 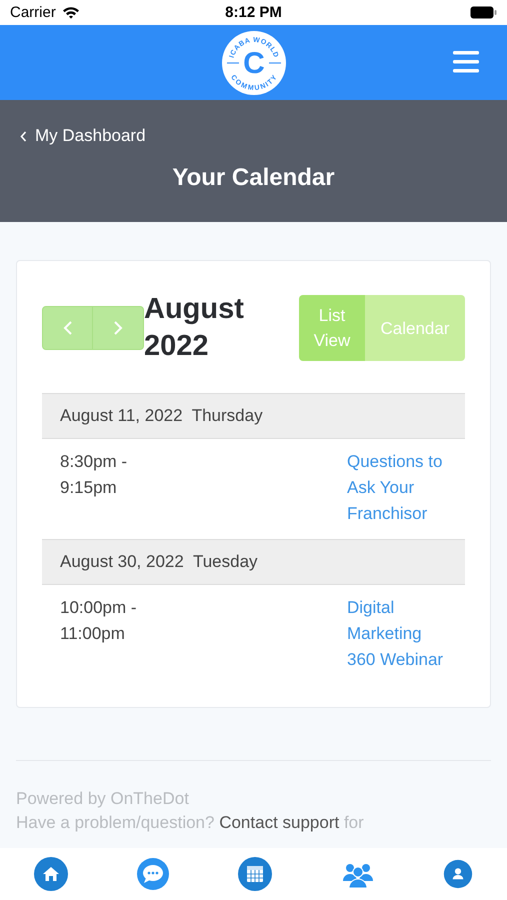 I want to click on page-title: Your Calendar, so click(x=253, y=178).